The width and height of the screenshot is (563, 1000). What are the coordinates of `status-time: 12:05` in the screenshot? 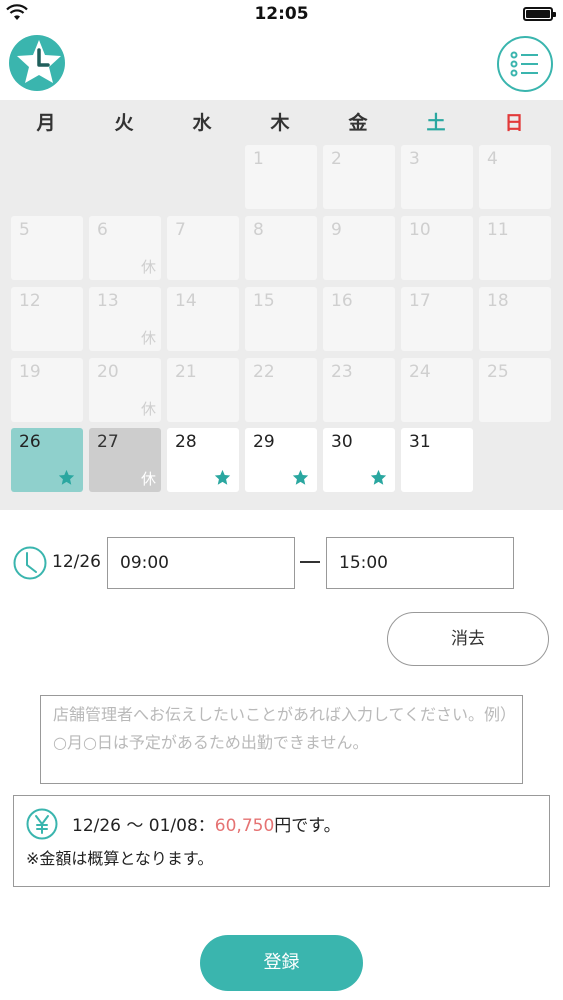 It's located at (281, 14).